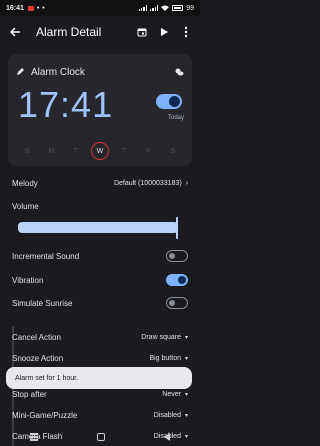 The width and height of the screenshot is (320, 446). I want to click on status-bar: 16:41 • • 99, so click(100, 8).